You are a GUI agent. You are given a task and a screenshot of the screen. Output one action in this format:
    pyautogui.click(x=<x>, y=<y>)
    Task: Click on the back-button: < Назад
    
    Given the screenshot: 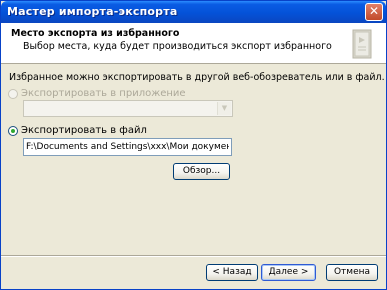 What is the action you would take?
    pyautogui.click(x=232, y=272)
    